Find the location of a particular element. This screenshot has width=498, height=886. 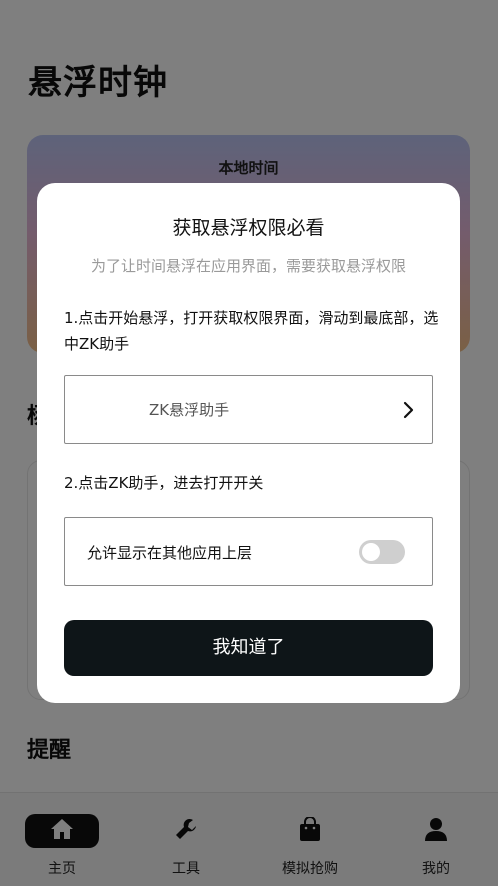

zk-helper-row: ZK悬浮助手 is located at coordinates (248, 409).